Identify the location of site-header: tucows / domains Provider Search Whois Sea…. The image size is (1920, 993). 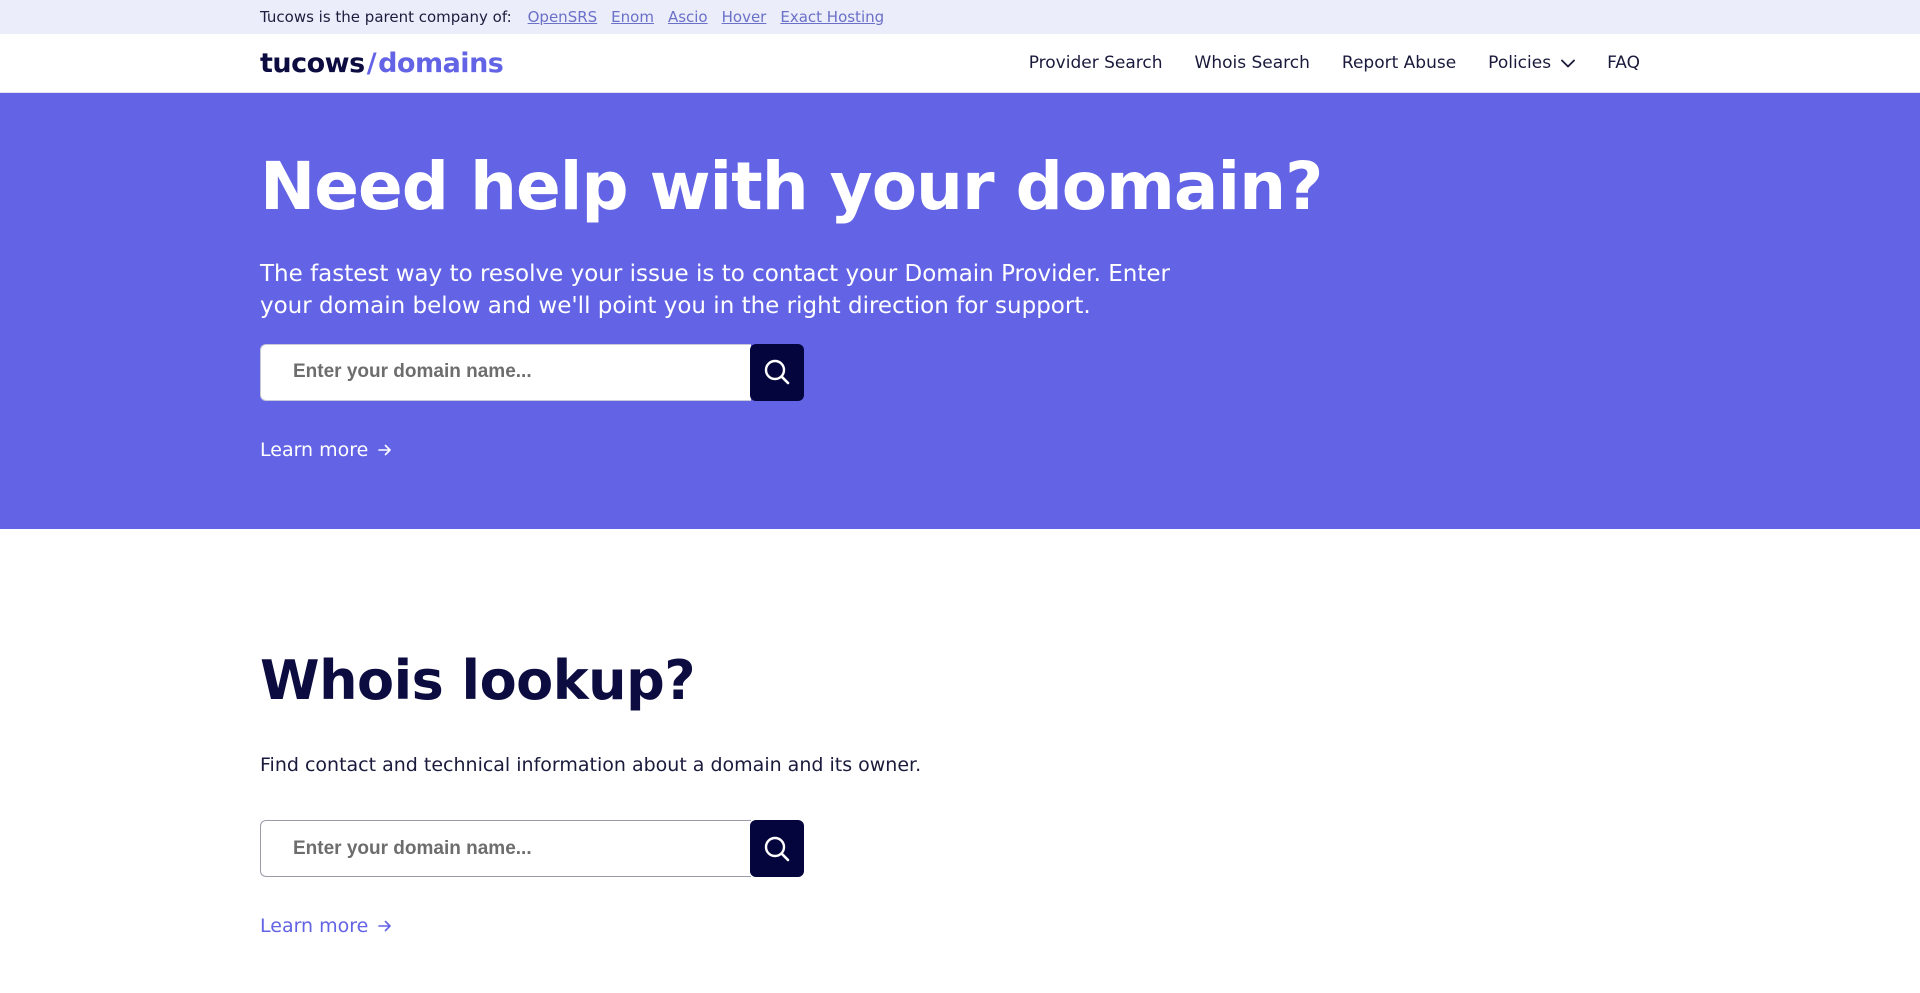
(960, 63).